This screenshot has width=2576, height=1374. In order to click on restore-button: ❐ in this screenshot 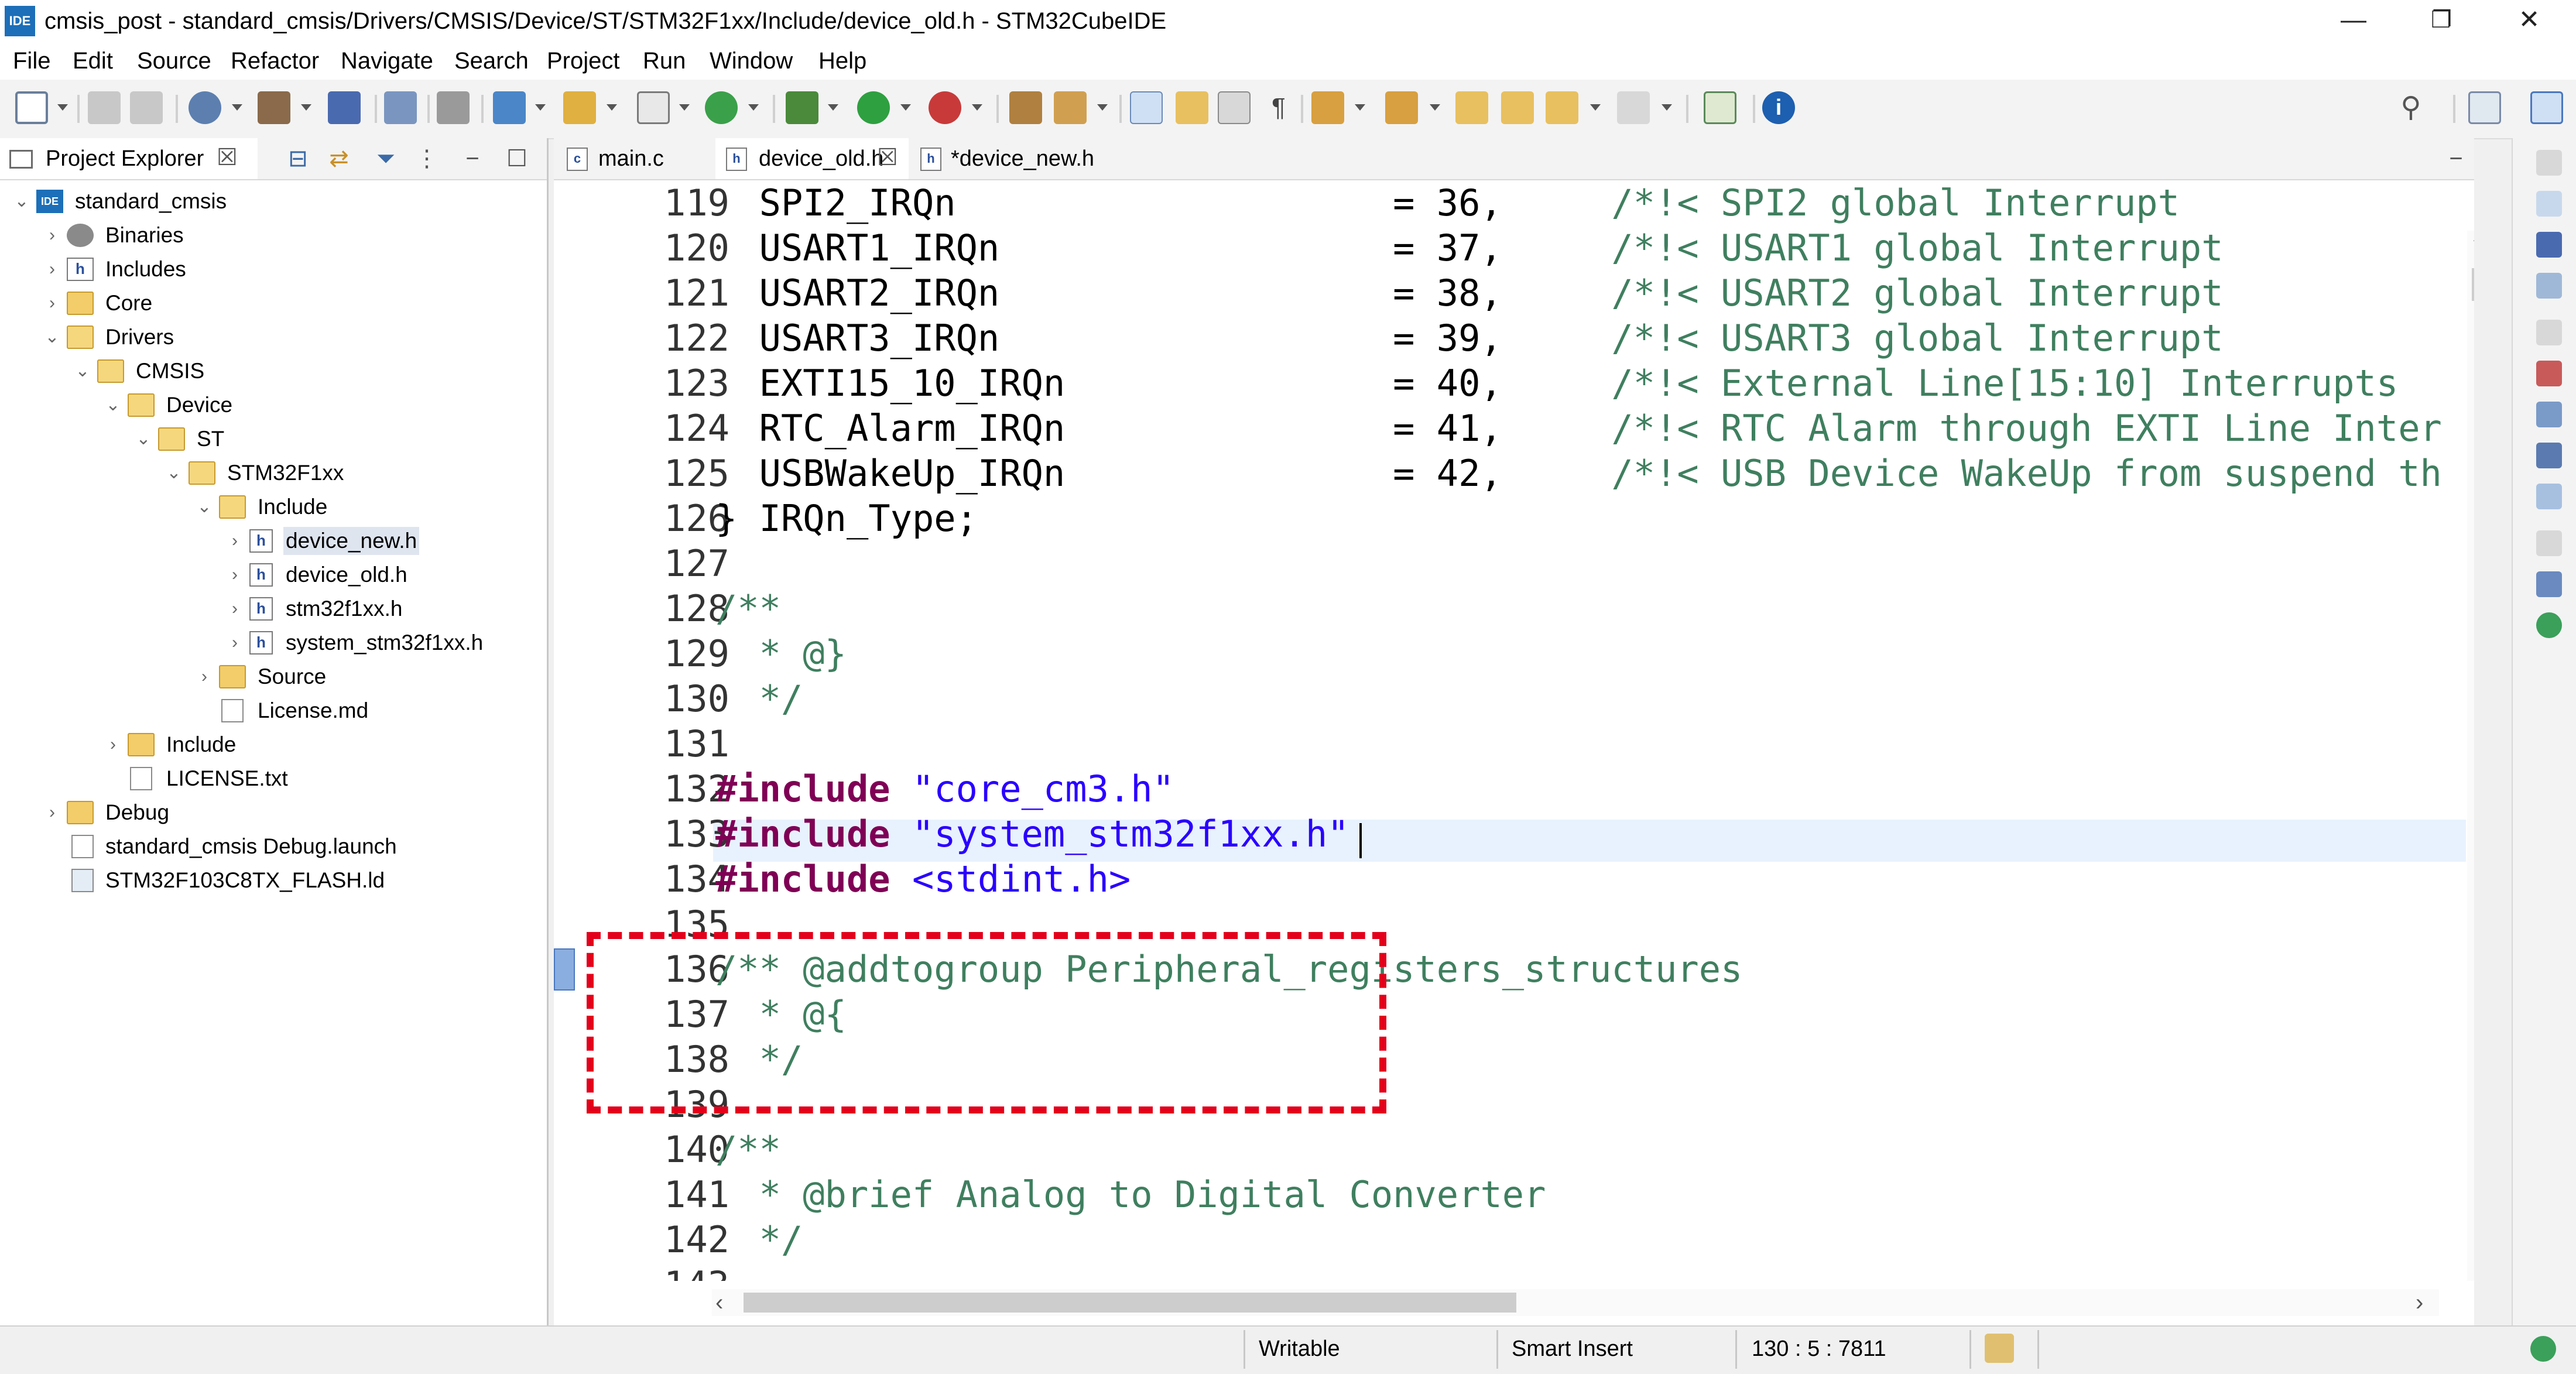, I will do `click(2441, 21)`.